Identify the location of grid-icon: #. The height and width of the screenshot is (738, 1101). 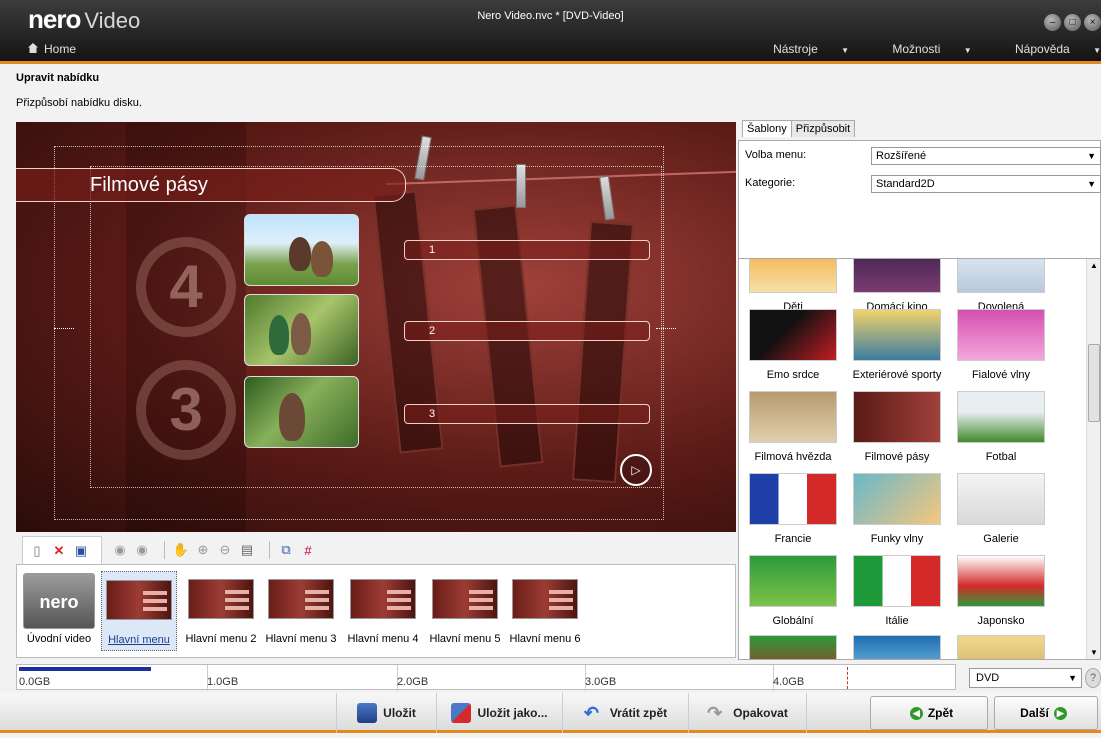
(308, 550).